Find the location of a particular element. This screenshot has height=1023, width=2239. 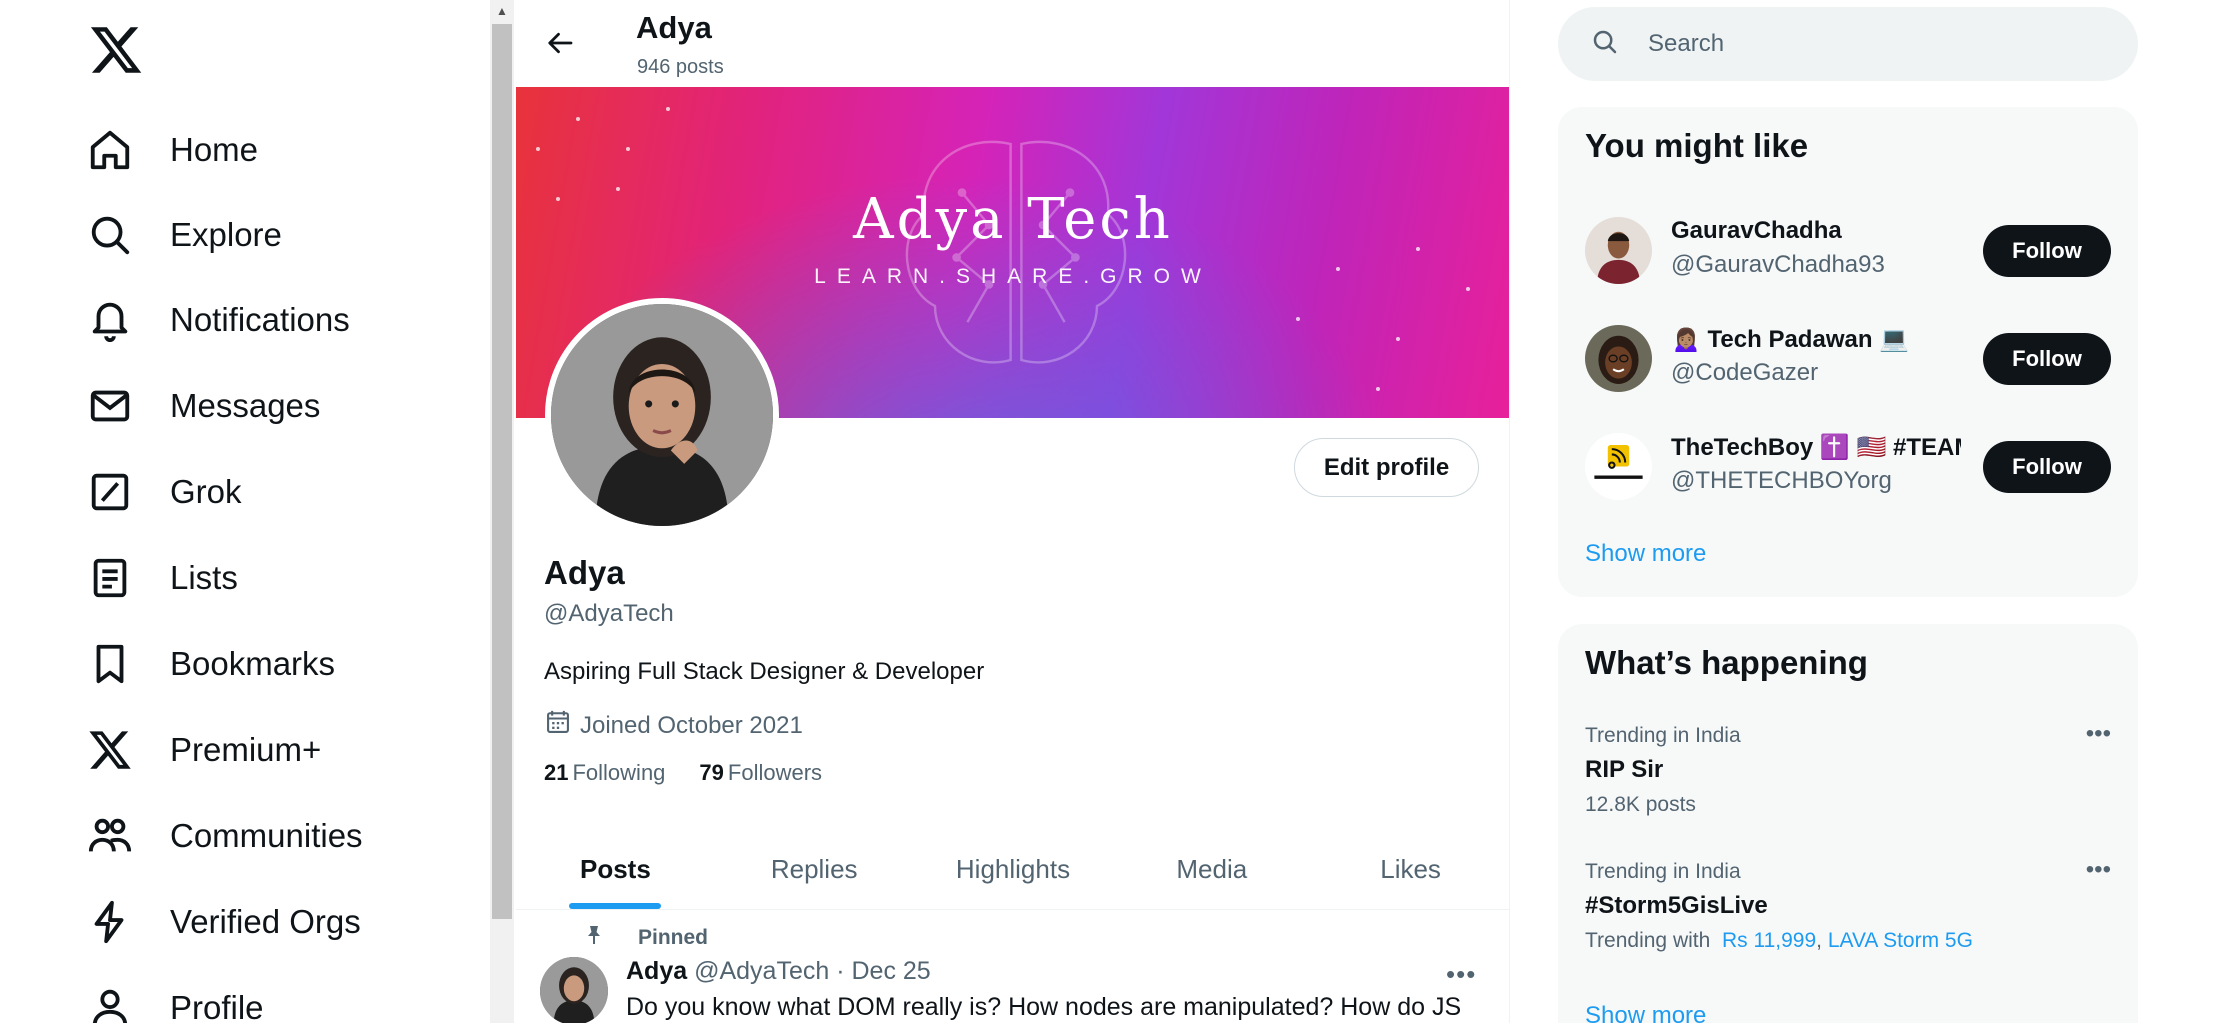

pinned-indicator: Pinned is located at coordinates (645, 938).